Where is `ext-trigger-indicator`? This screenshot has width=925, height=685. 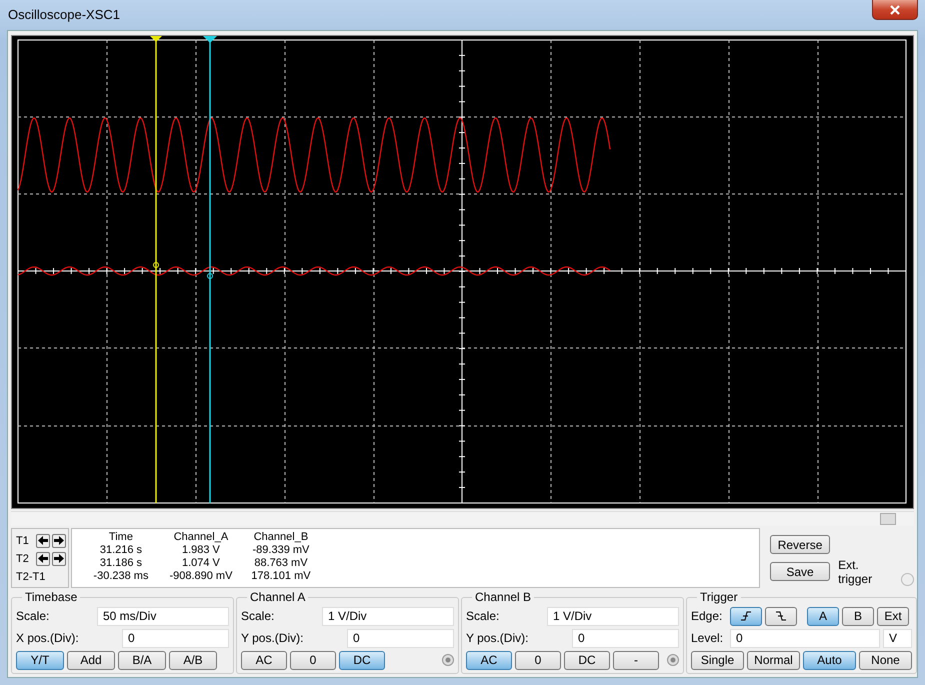
ext-trigger-indicator is located at coordinates (907, 579).